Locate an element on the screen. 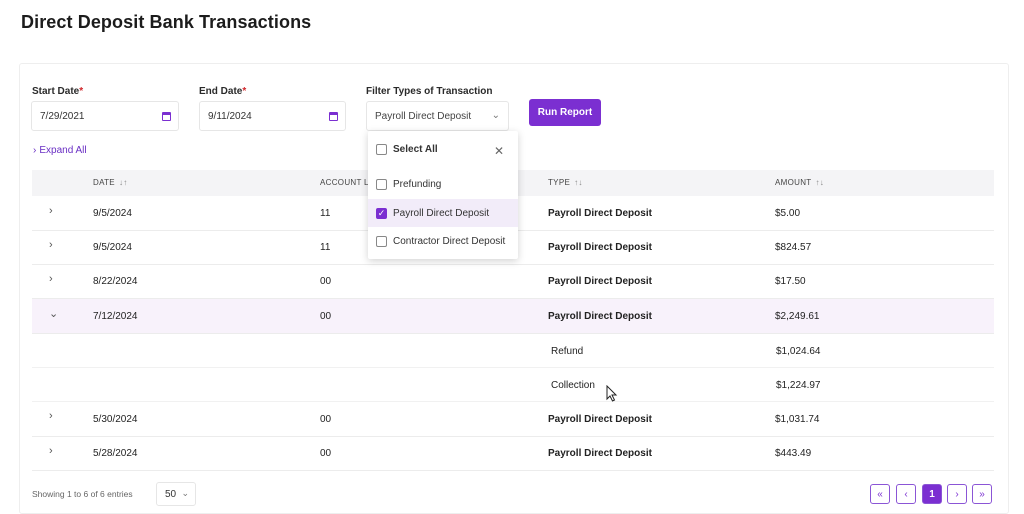  row-date: 5/28/2024 is located at coordinates (115, 453).